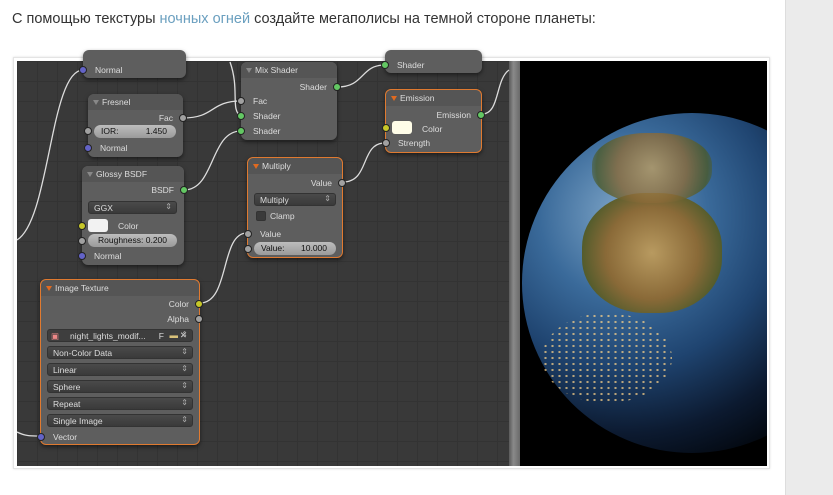  What do you see at coordinates (120, 369) in the screenshot?
I see `interpolation-dropdown: Linear` at bounding box center [120, 369].